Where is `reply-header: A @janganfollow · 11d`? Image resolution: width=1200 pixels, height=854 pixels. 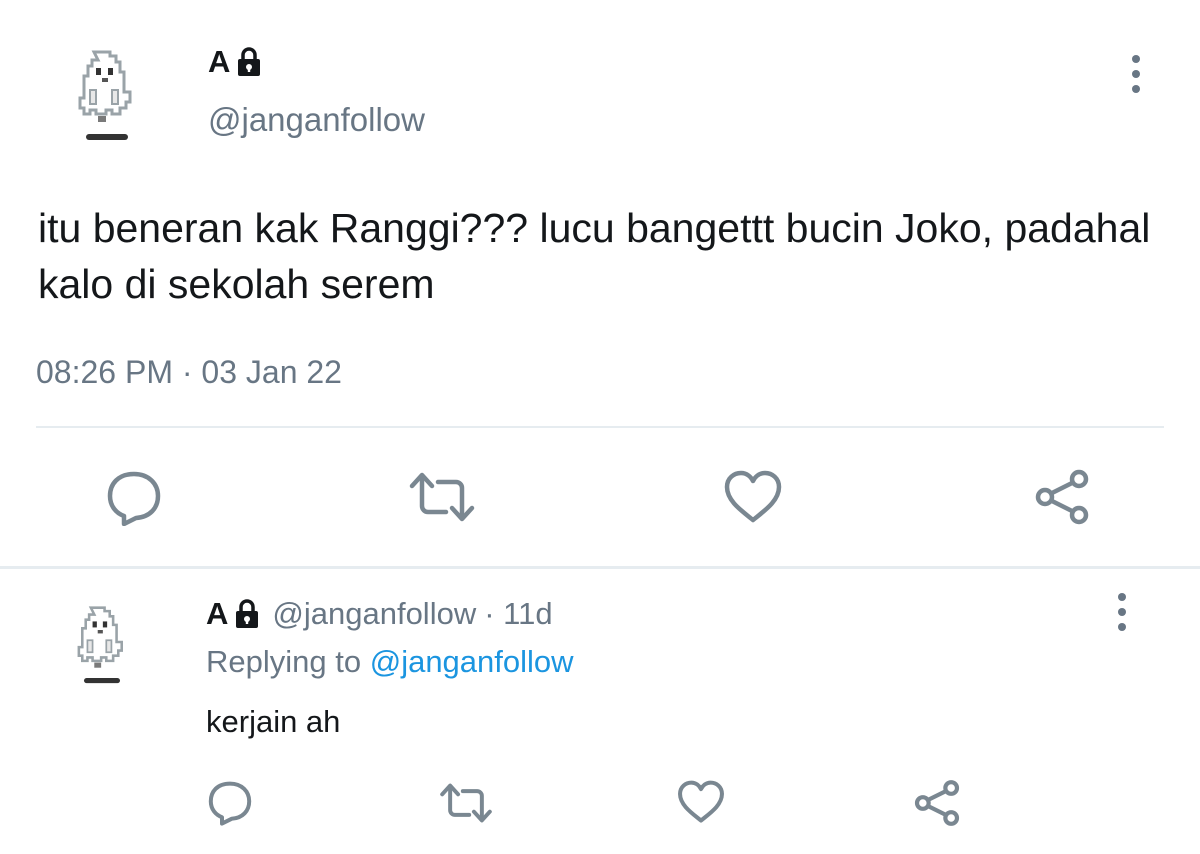
reply-header: A @janganfollow · 11d is located at coordinates (379, 614).